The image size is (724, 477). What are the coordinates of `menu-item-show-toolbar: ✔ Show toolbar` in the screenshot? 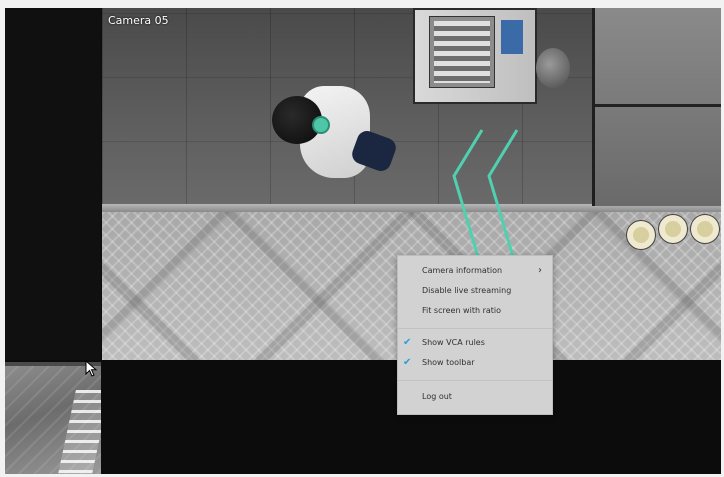 It's located at (475, 363).